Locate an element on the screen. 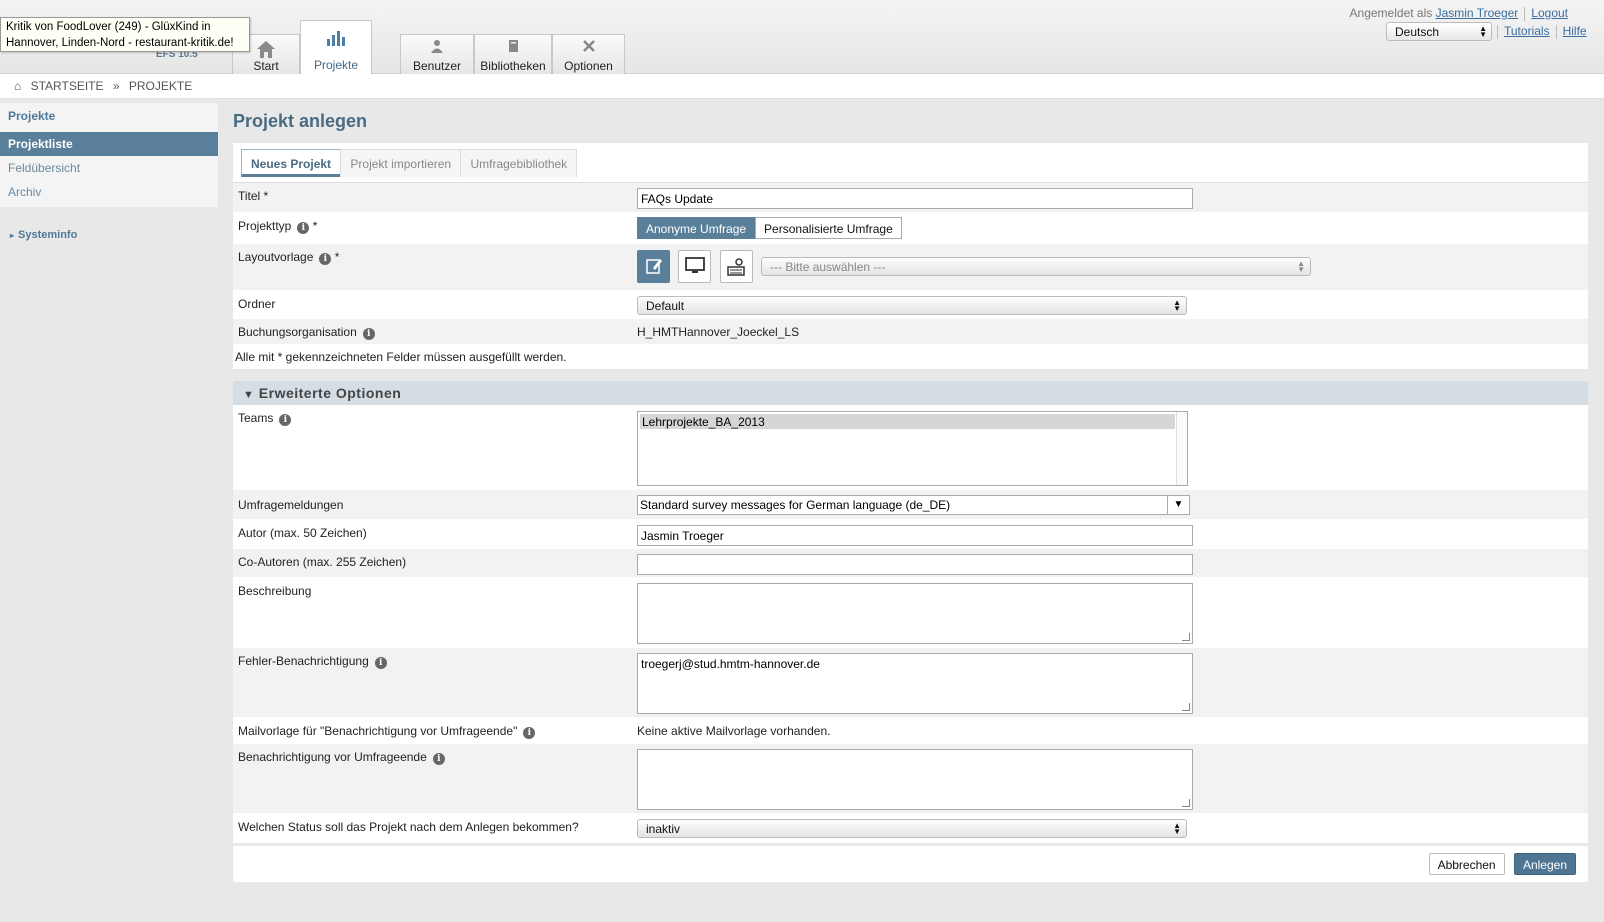 Image resolution: width=1604 pixels, height=922 pixels. projekttyp-toggle: Anonyme Umfrage Personalisierte Umfrage is located at coordinates (769, 228).